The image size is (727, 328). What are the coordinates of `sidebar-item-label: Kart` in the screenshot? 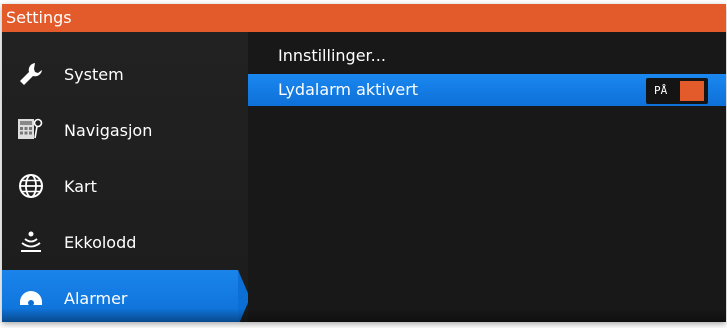 It's located at (80, 186).